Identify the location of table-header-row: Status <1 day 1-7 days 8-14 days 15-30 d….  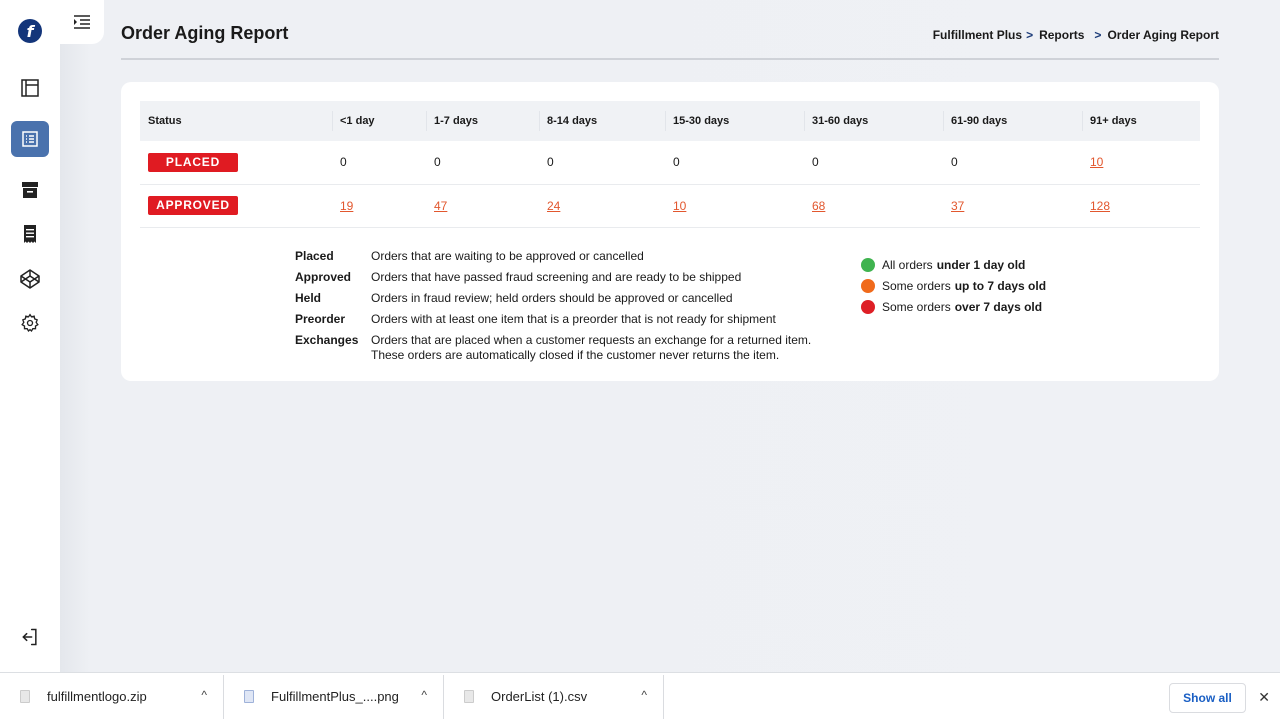
(670, 121).